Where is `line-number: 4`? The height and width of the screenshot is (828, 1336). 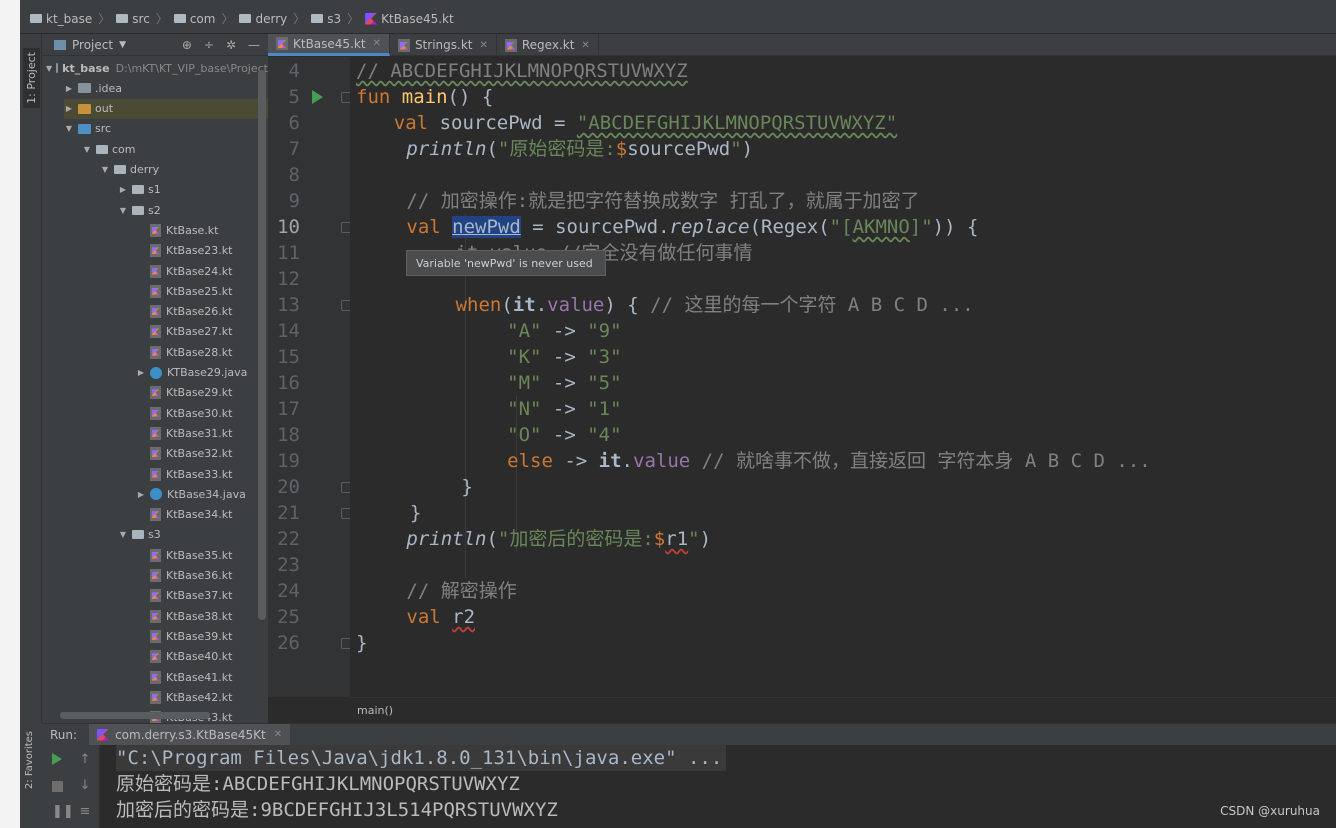 line-number: 4 is located at coordinates (294, 71).